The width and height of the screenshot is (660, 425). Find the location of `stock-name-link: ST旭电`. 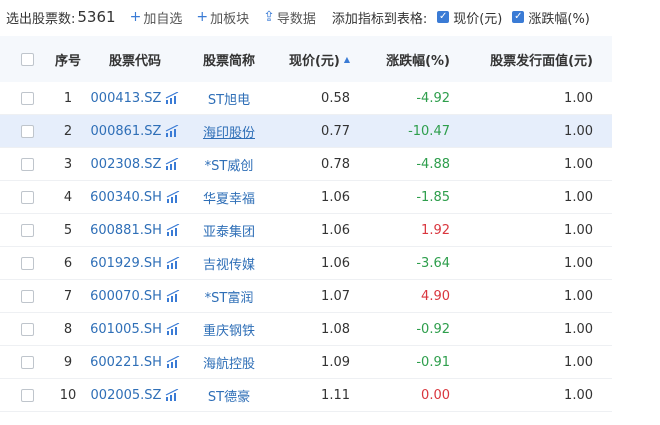

stock-name-link: ST旭电 is located at coordinates (229, 100).